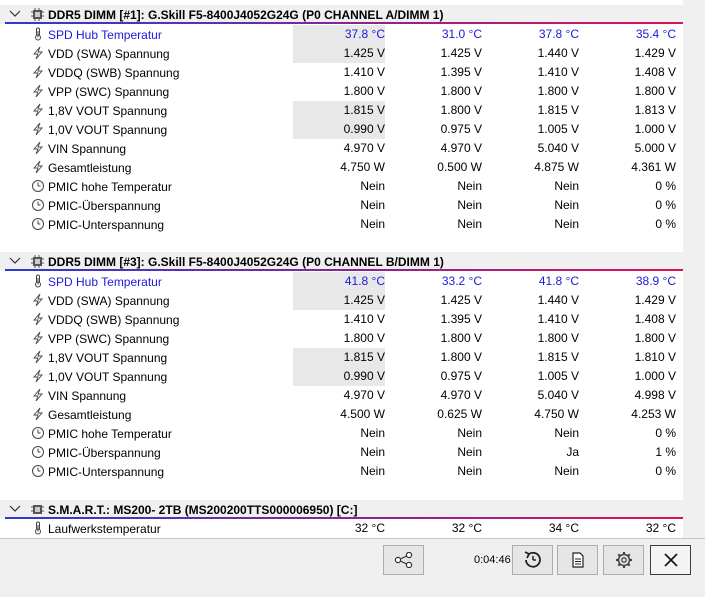  Describe the element at coordinates (532, 560) in the screenshot. I see `reset-clock-button` at that location.